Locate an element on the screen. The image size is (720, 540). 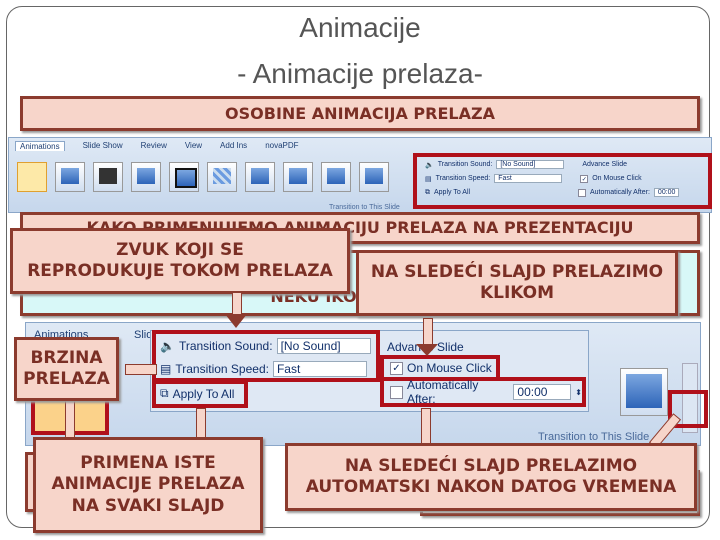
group-label: Transition to This Slide is located at coordinates (364, 207).